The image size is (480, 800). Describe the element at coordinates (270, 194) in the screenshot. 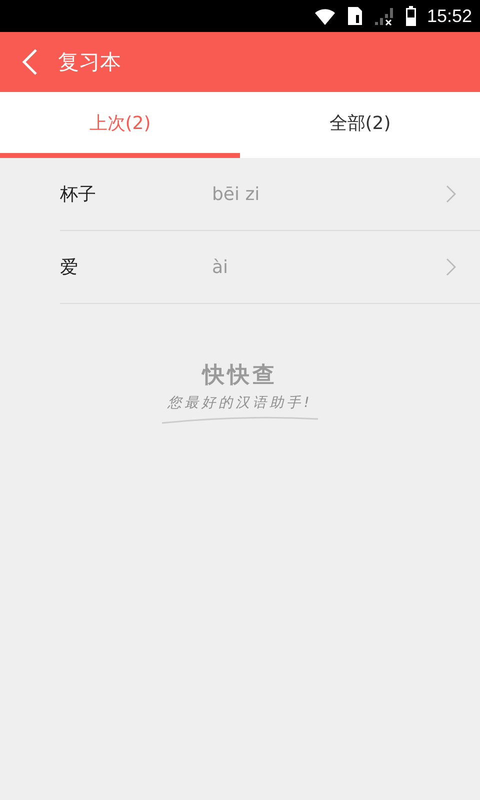

I see `word-row: 杯子 bēi zi` at that location.